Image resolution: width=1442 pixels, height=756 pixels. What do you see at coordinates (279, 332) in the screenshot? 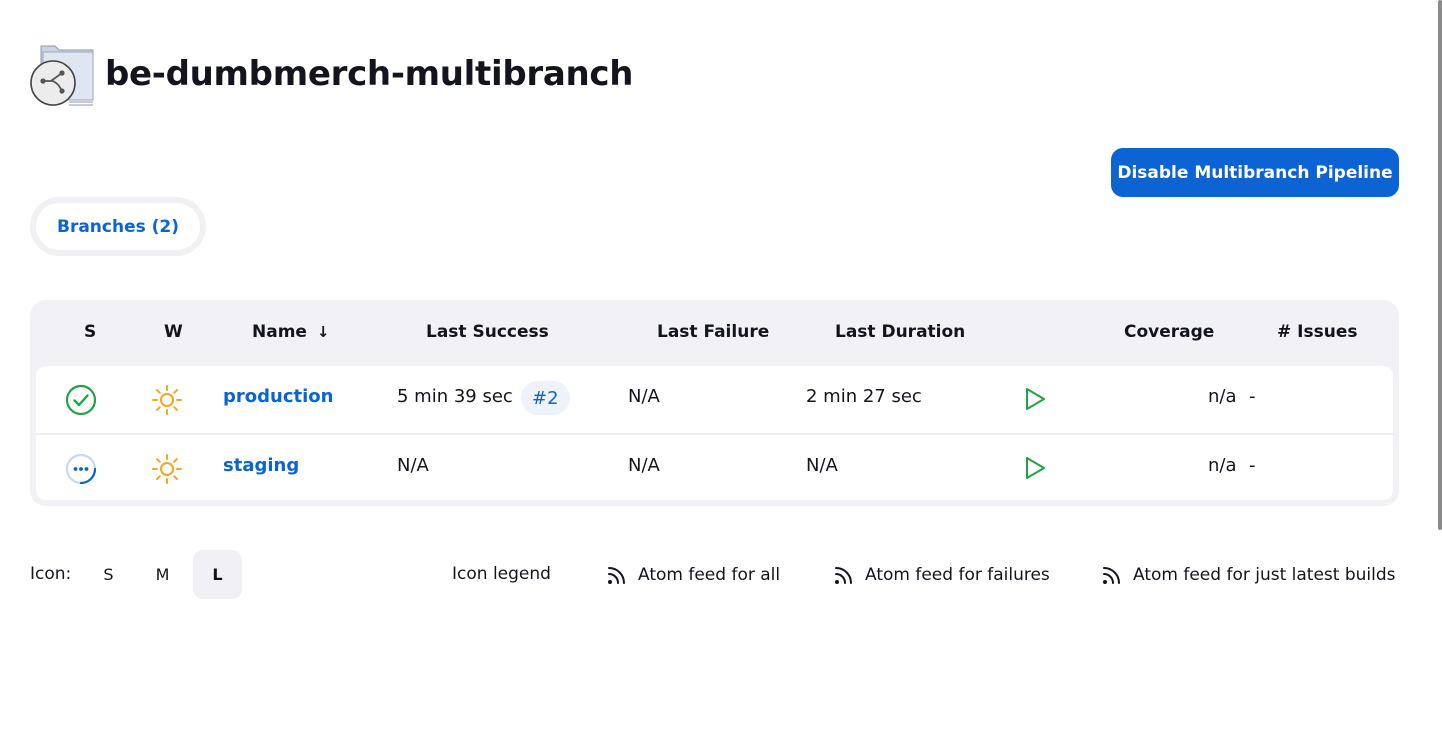
I see `column-header-name-label: Name` at bounding box center [279, 332].